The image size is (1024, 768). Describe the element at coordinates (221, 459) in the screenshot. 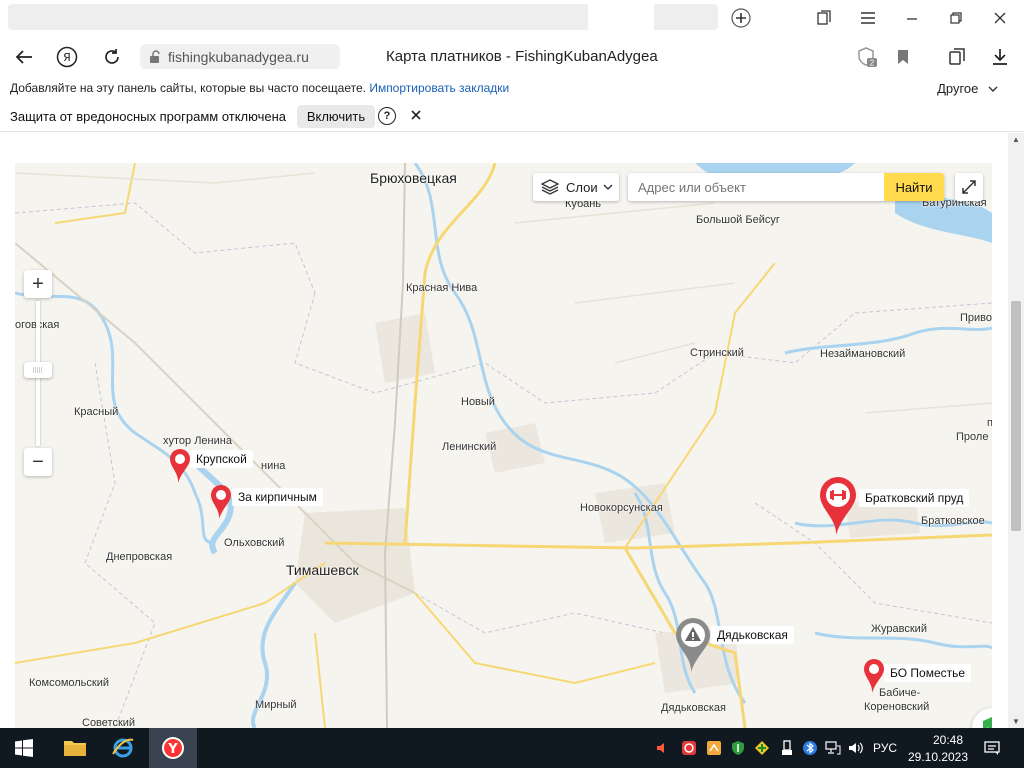

I see `placemark-label: Крупской` at that location.